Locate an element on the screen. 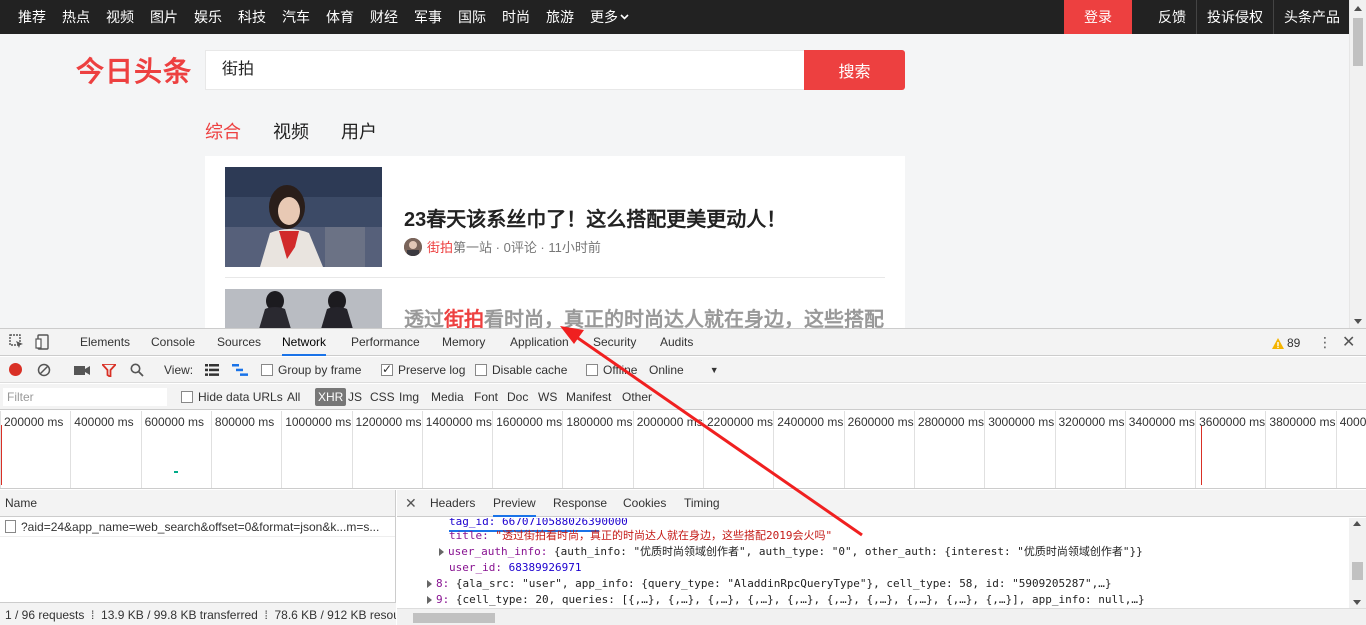  timeline-tick-label: 1200000 ms is located at coordinates (386, 449).